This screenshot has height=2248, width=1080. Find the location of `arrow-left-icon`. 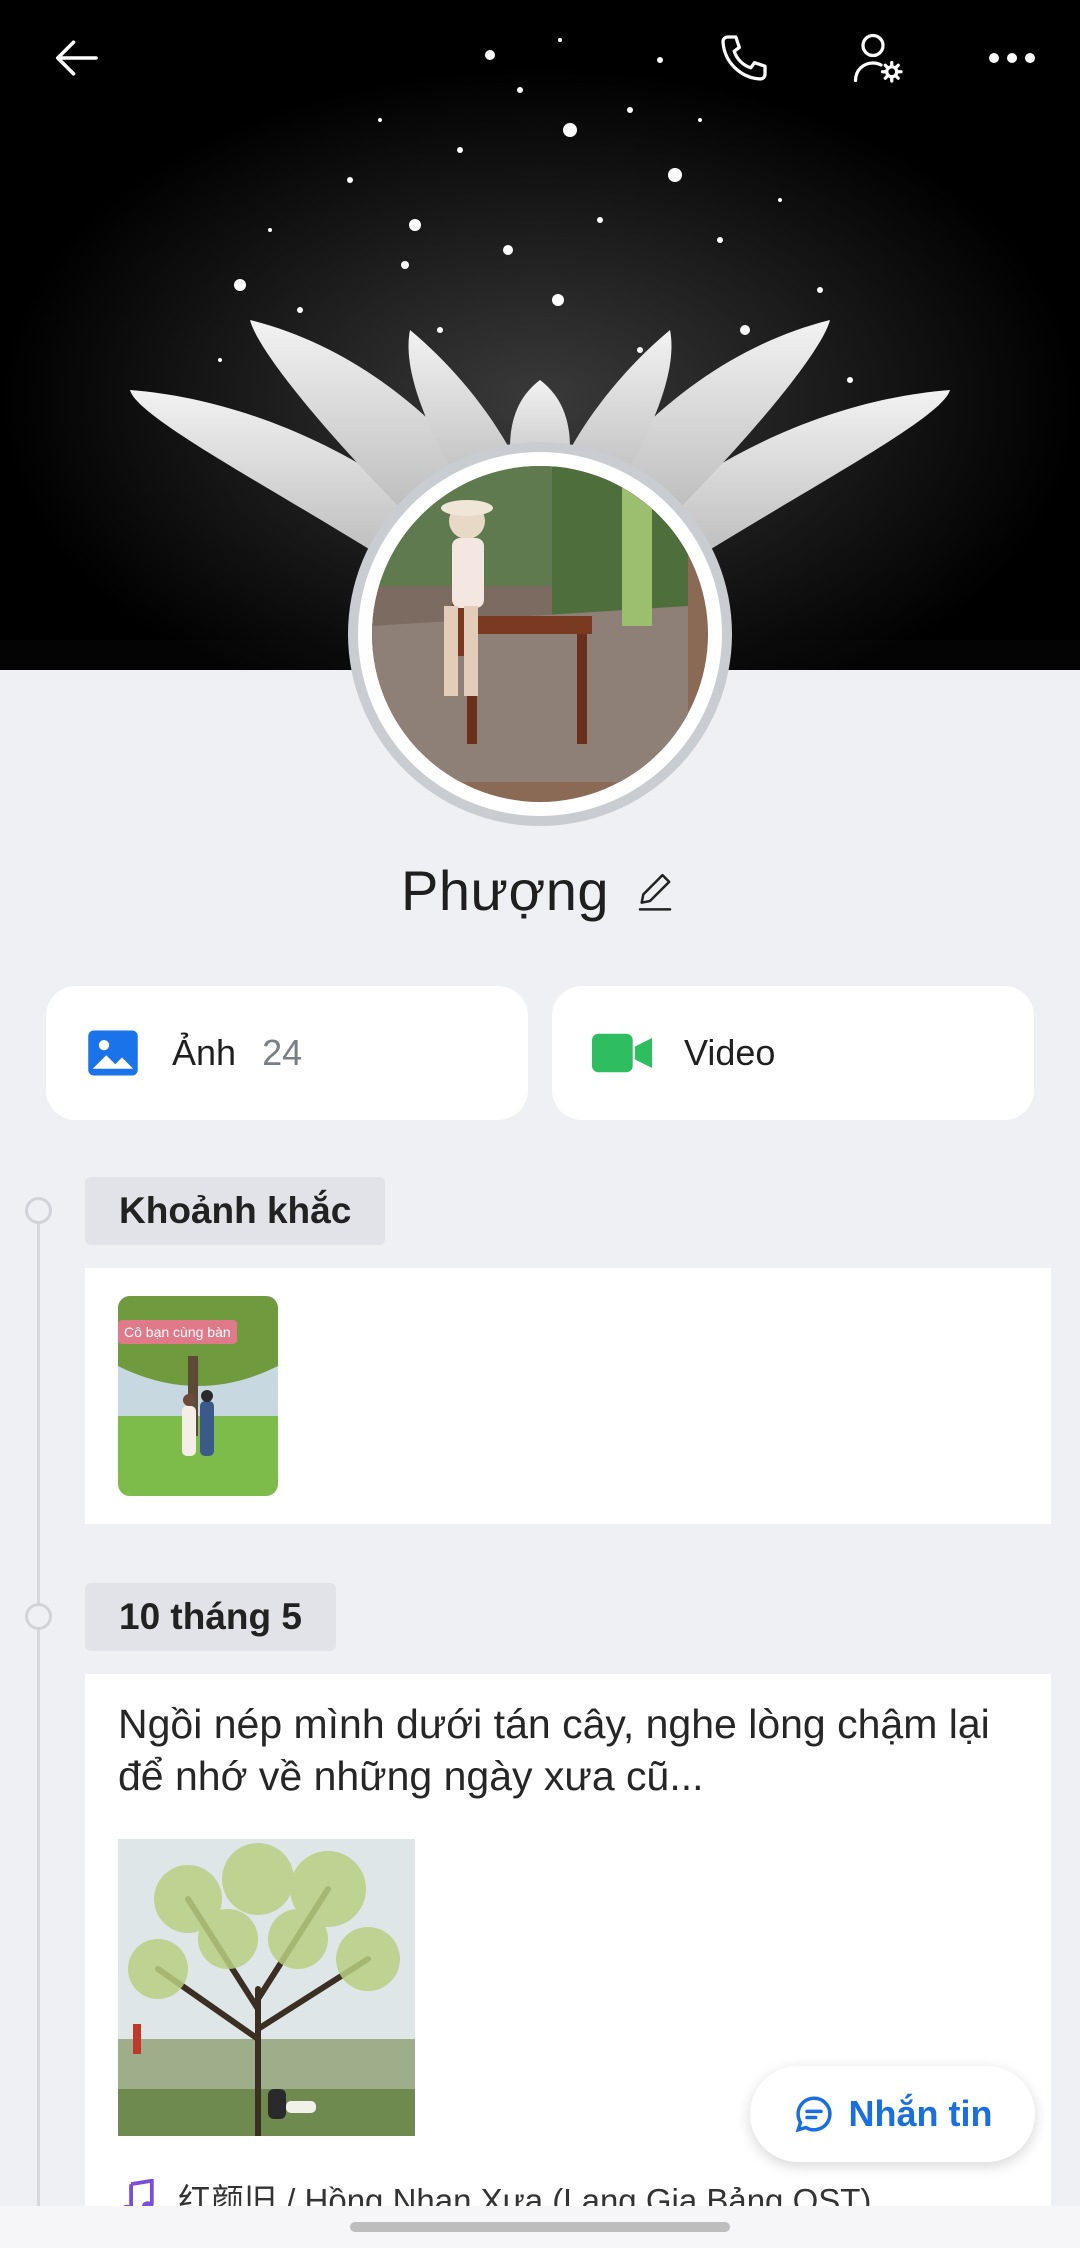

arrow-left-icon is located at coordinates (76, 58).